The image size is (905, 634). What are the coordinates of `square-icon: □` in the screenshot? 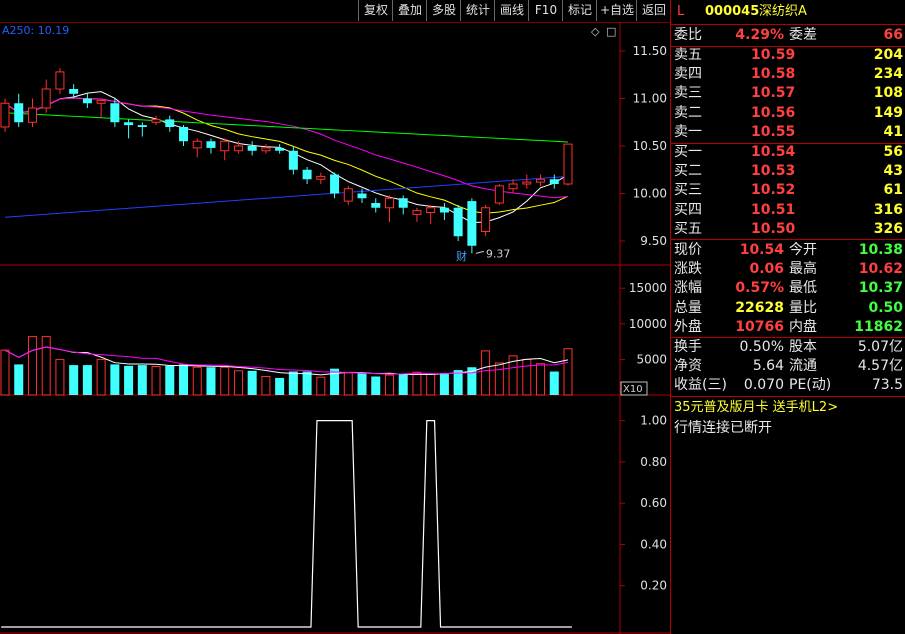 It's located at (611, 31).